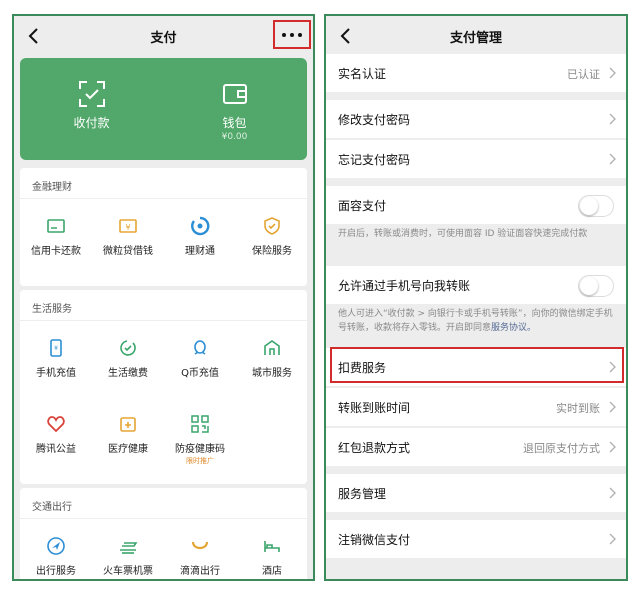 The image size is (640, 595). I want to click on grid-label: 酒店, so click(272, 571).